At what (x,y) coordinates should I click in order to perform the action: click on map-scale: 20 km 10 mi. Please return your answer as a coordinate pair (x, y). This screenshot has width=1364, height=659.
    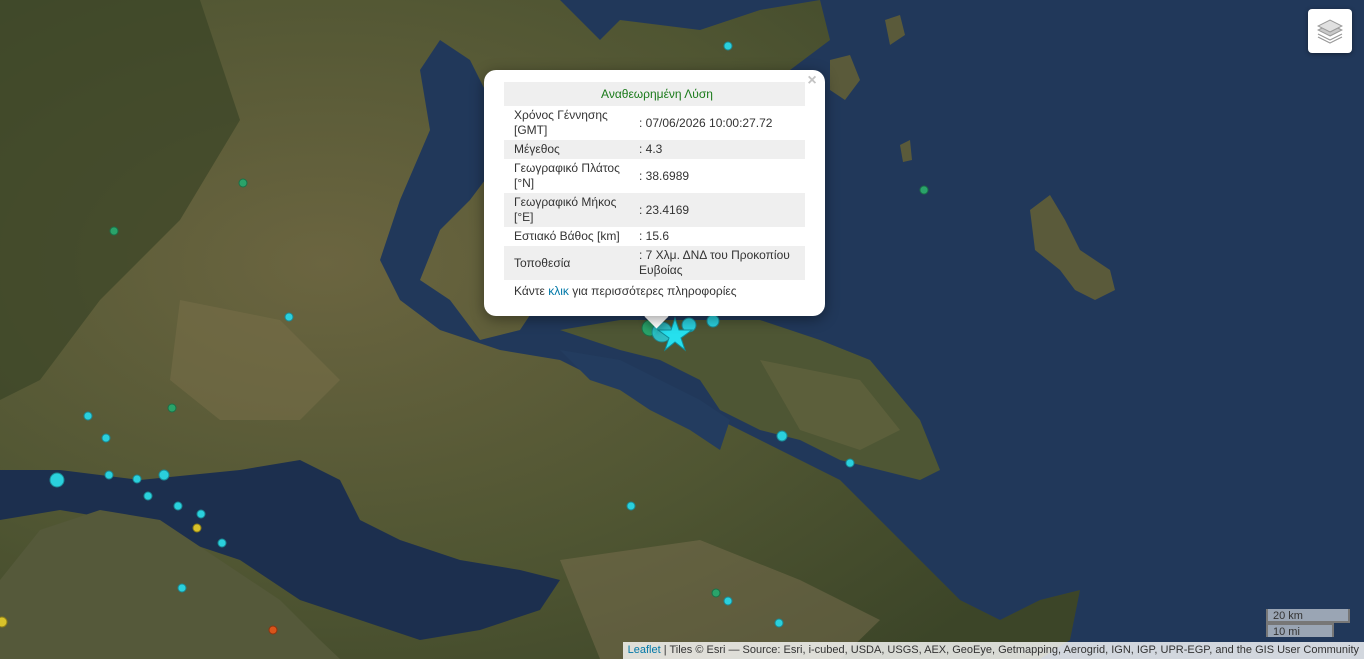
    Looking at the image, I should click on (1308, 623).